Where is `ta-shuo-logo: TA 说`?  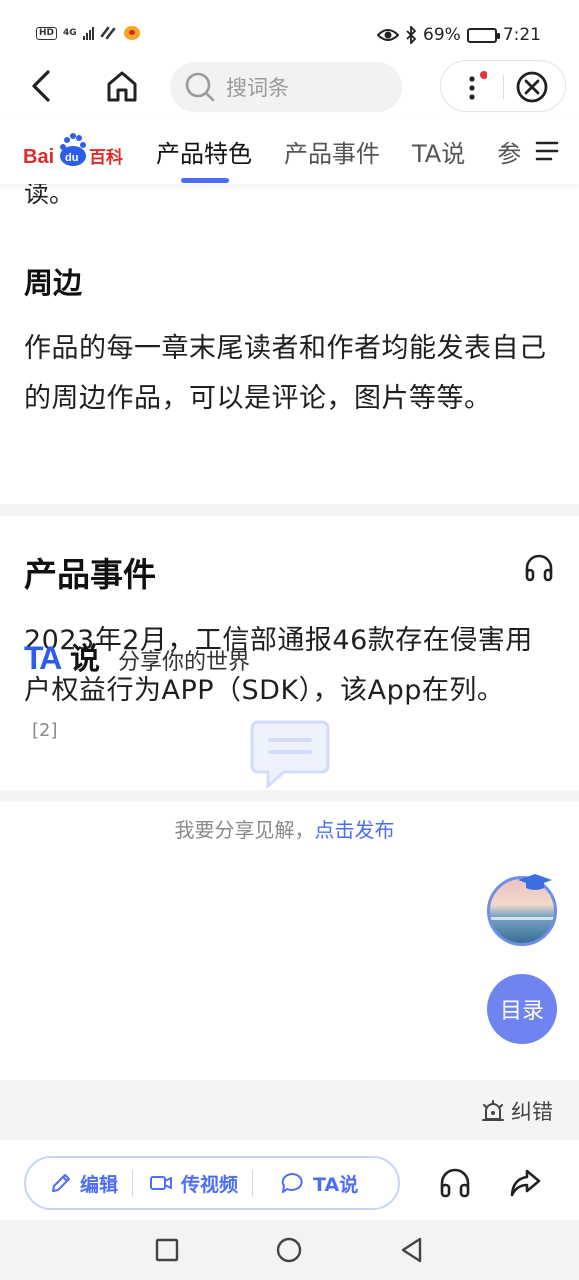 ta-shuo-logo: TA 说 is located at coordinates (62, 657).